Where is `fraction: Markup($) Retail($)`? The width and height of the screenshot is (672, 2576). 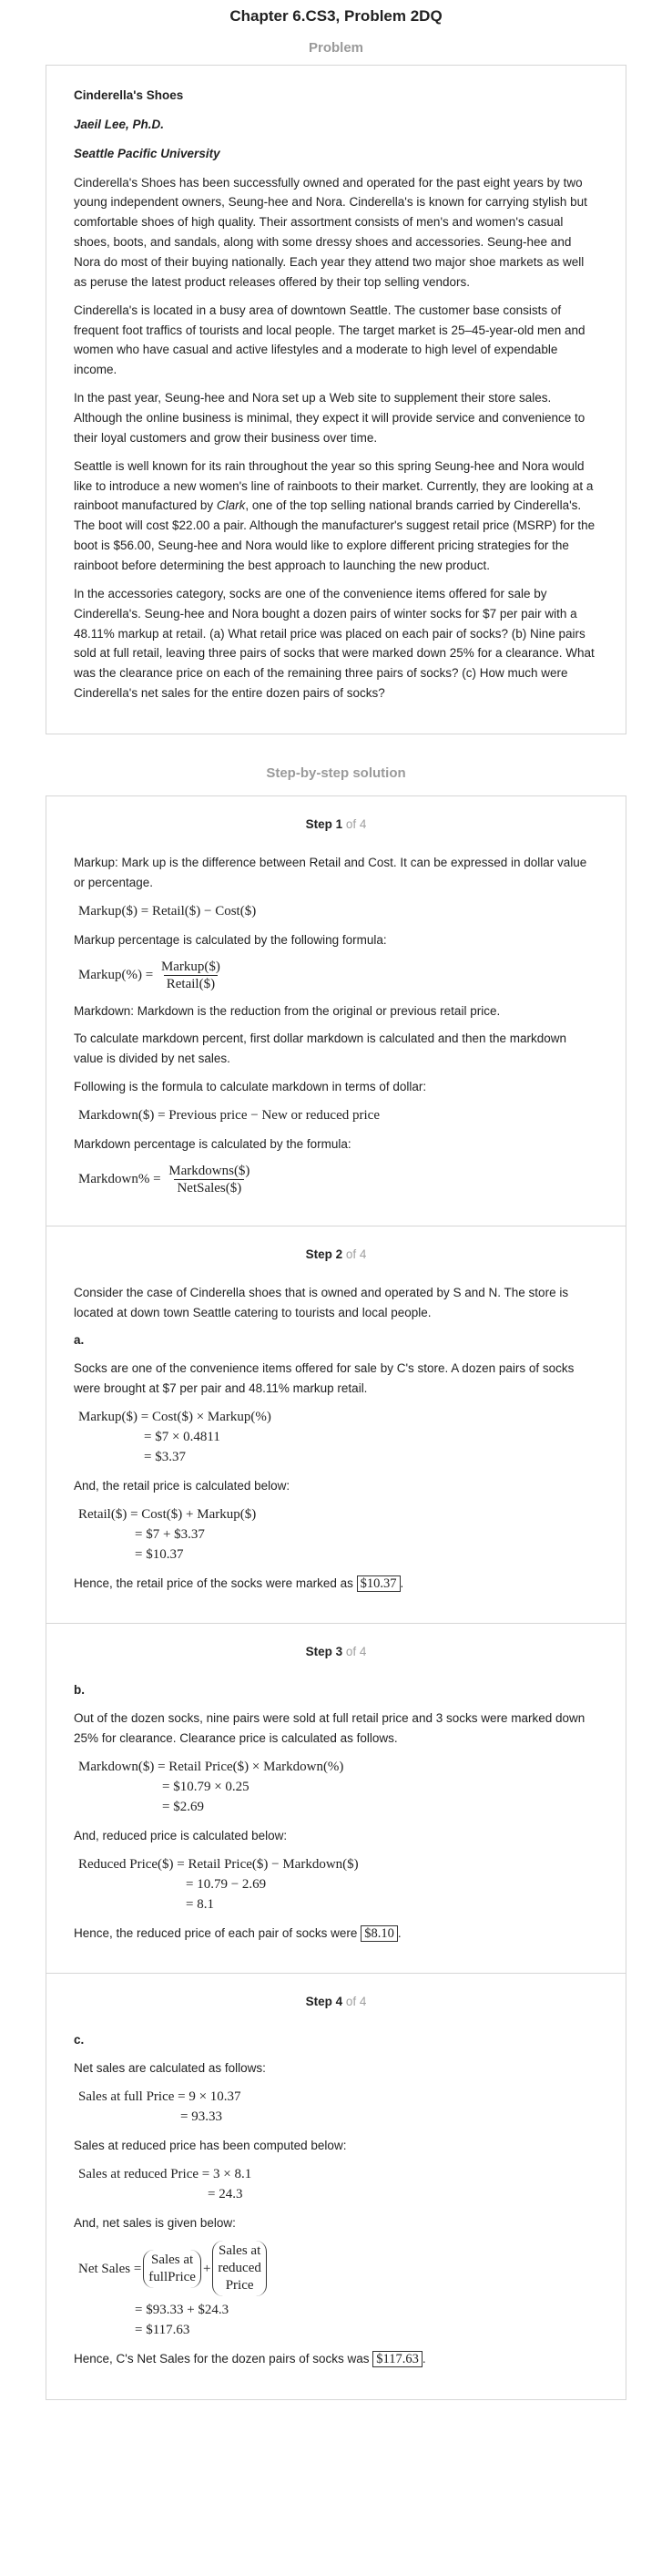
fraction: Markup($) Retail($) is located at coordinates (190, 975).